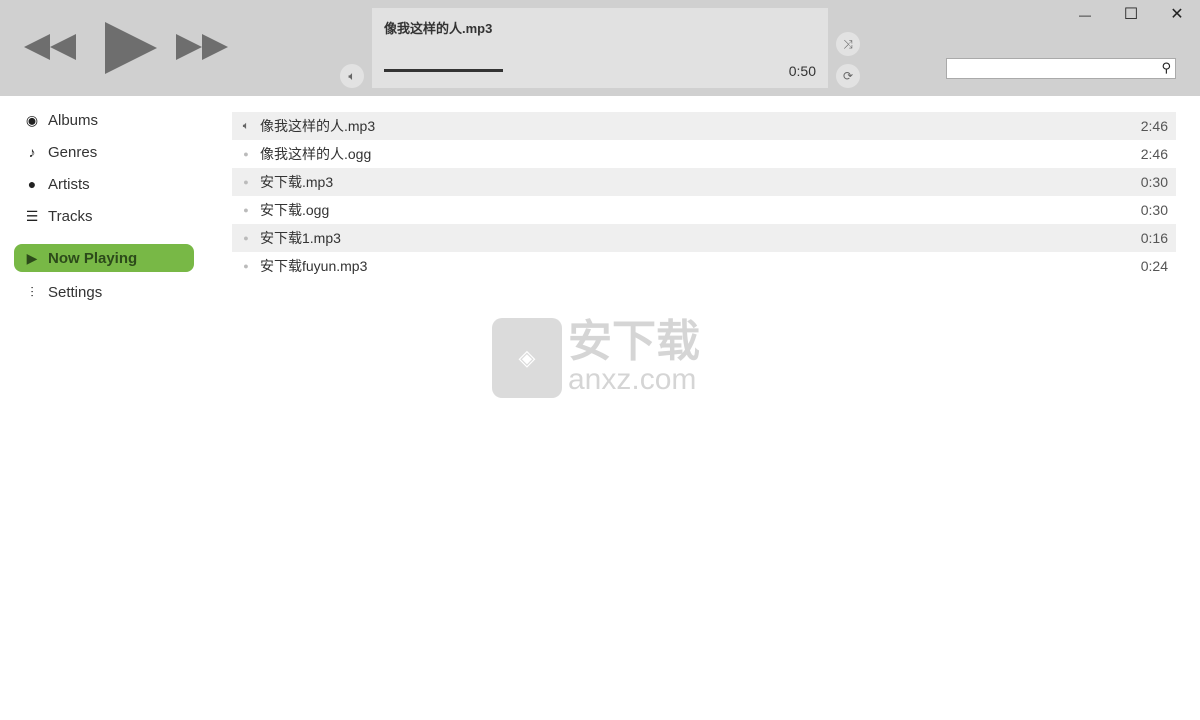 This screenshot has width=1200, height=720. I want to click on sliders-icon: ⫶, so click(32, 291).